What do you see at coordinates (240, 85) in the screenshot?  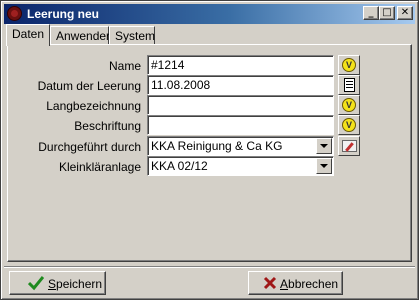 I see `datum-input: 11.08.2008` at bounding box center [240, 85].